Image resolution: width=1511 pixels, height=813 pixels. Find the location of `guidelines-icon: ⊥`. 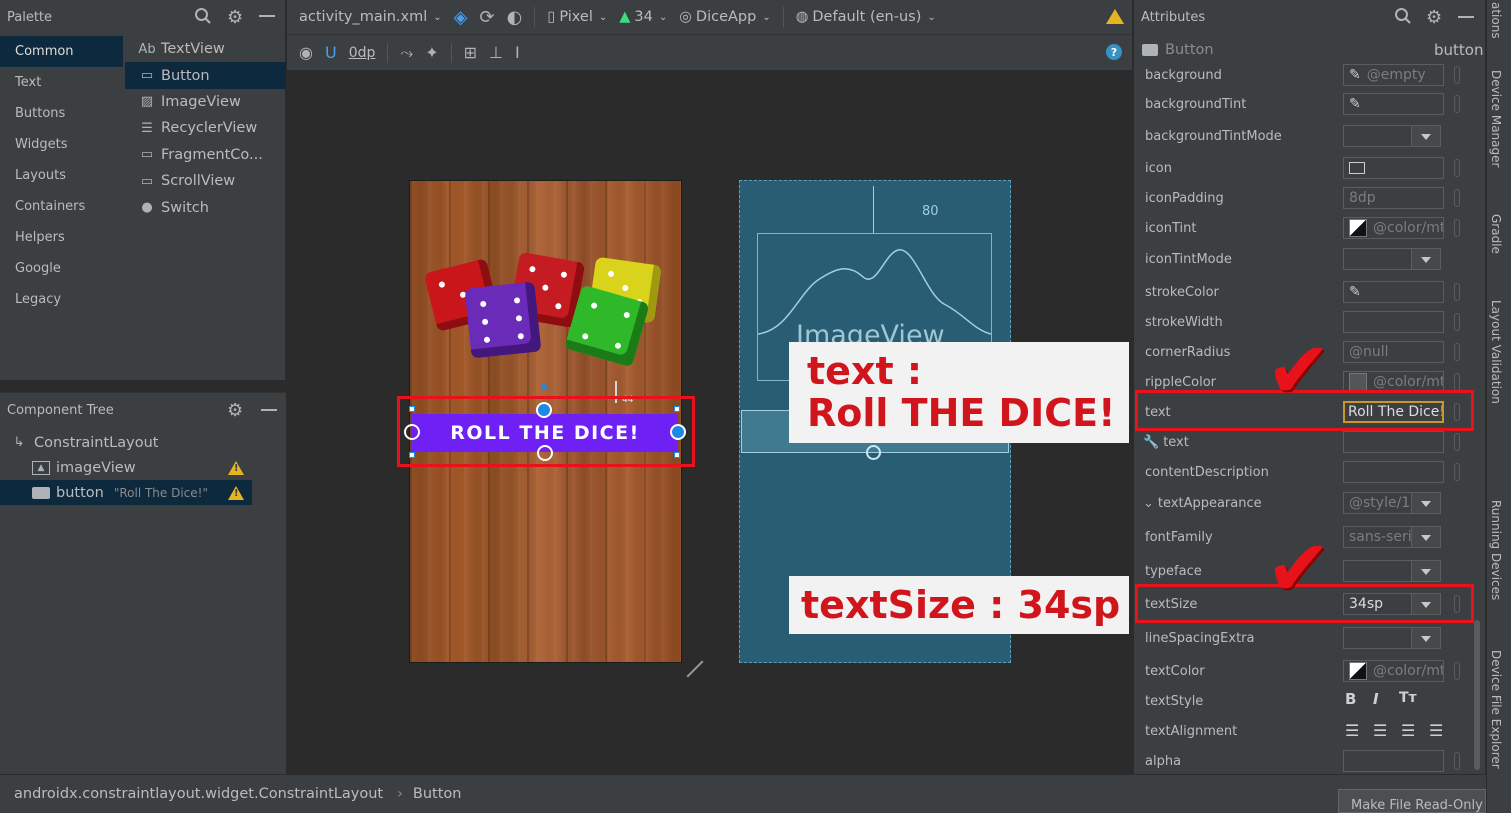

guidelines-icon: ⊥ is located at coordinates (496, 52).